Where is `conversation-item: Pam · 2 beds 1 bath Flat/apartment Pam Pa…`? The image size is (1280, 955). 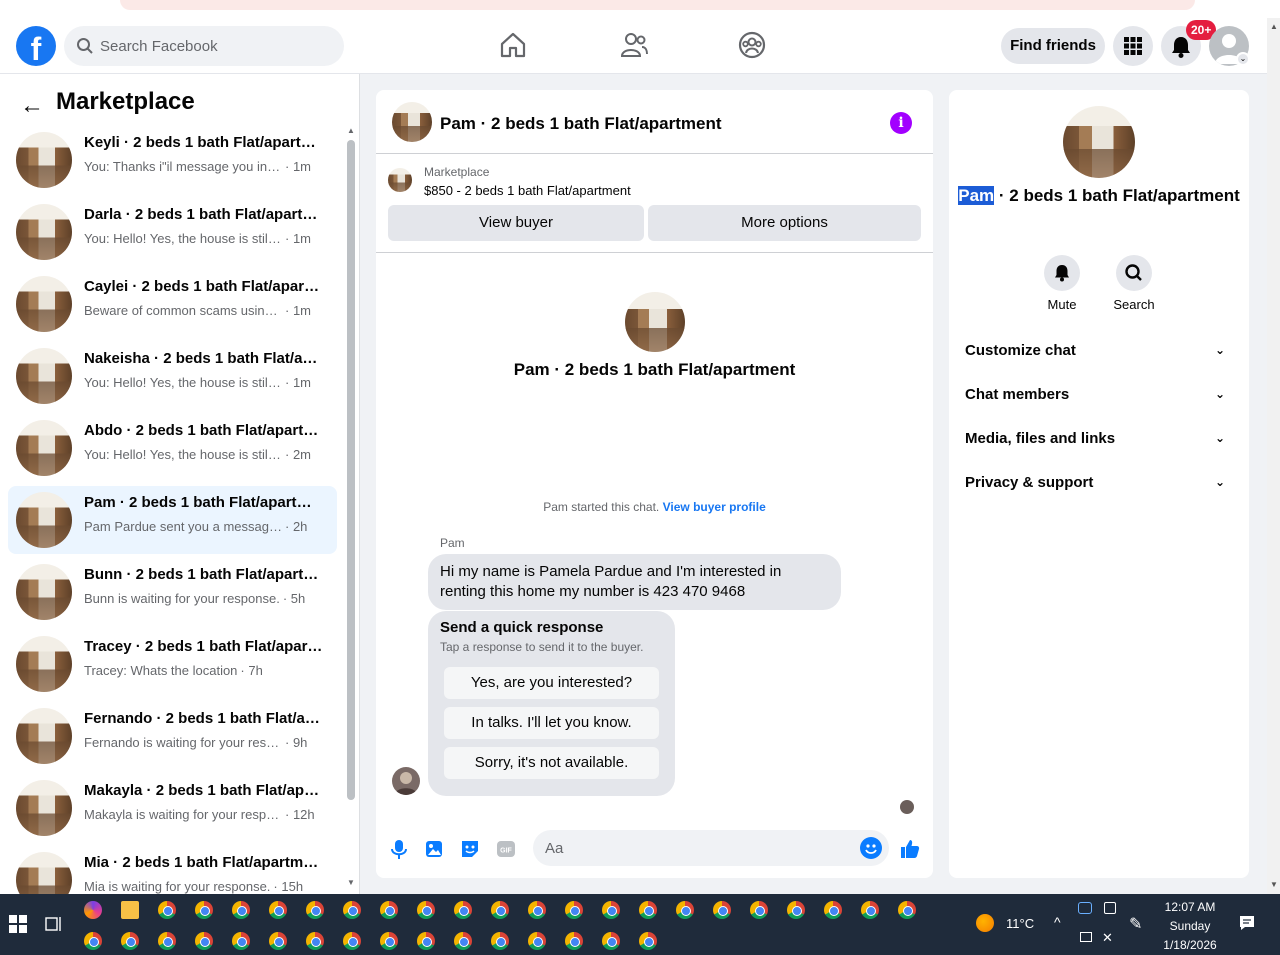 conversation-item: Pam · 2 beds 1 bath Flat/apartment Pam Pa… is located at coordinates (172, 520).